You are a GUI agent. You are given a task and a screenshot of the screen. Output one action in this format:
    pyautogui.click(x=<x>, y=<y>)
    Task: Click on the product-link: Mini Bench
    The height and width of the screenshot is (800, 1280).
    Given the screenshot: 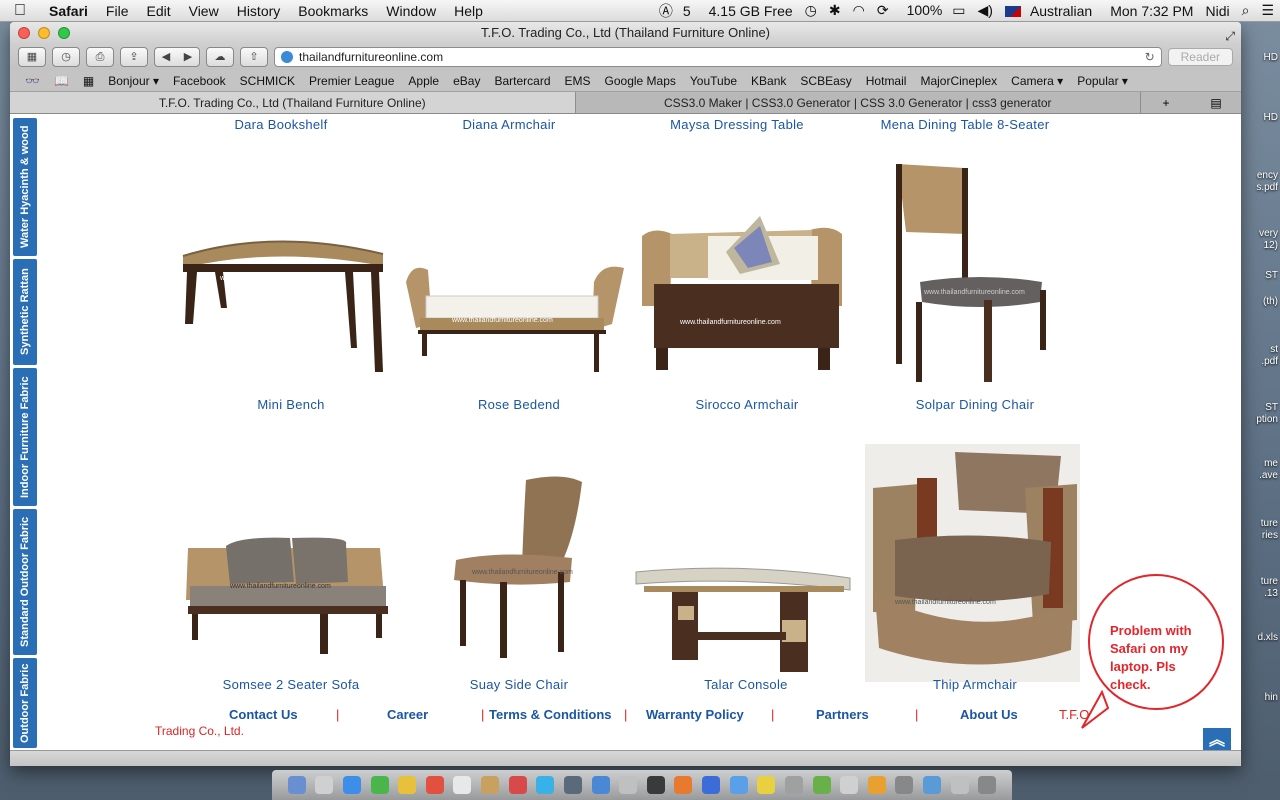 What is the action you would take?
    pyautogui.click(x=291, y=404)
    